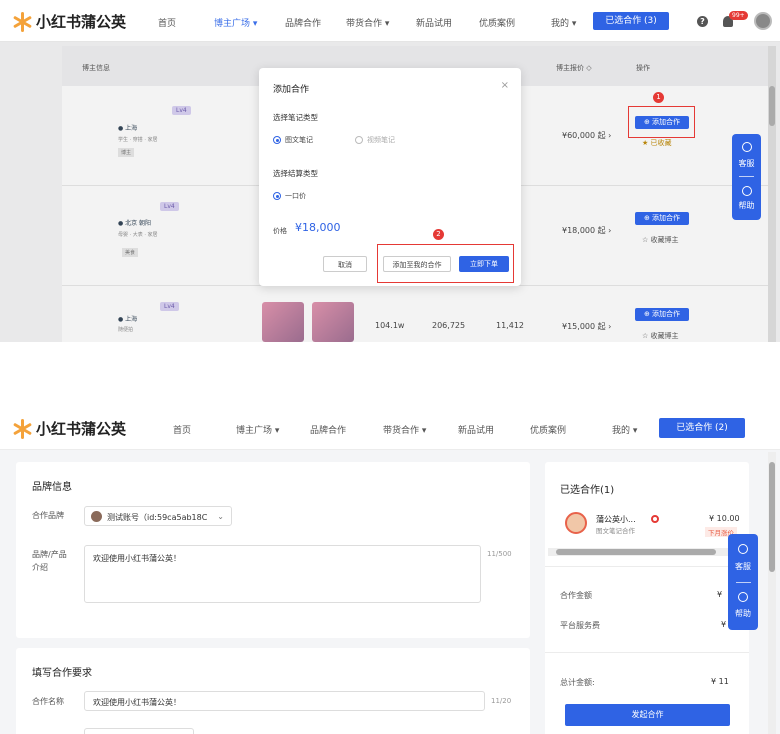  Describe the element at coordinates (318, 227) in the screenshot. I see `price-value: ¥18,000` at that location.